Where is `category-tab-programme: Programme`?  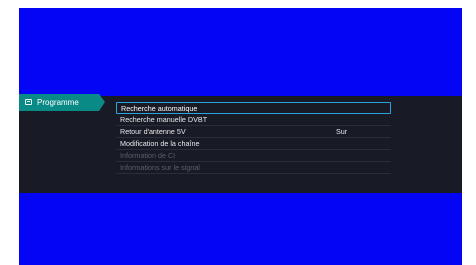
category-tab-programme: Programme is located at coordinates (62, 102).